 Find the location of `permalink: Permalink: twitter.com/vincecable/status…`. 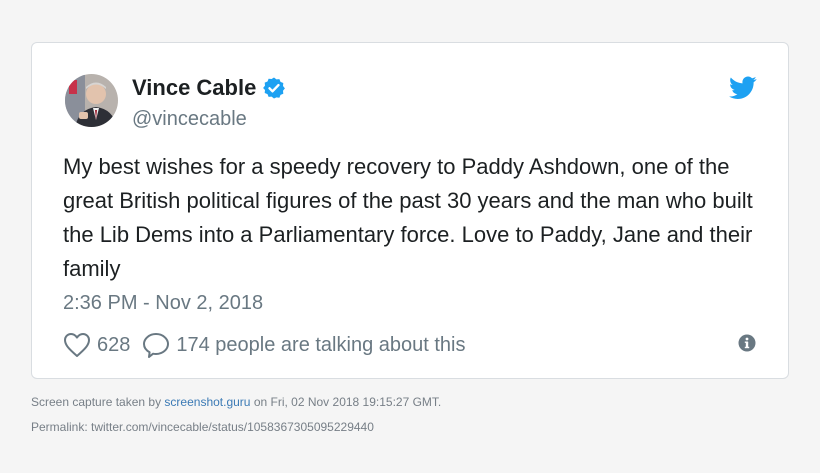

permalink: Permalink: twitter.com/vincecable/status… is located at coordinates (202, 427).